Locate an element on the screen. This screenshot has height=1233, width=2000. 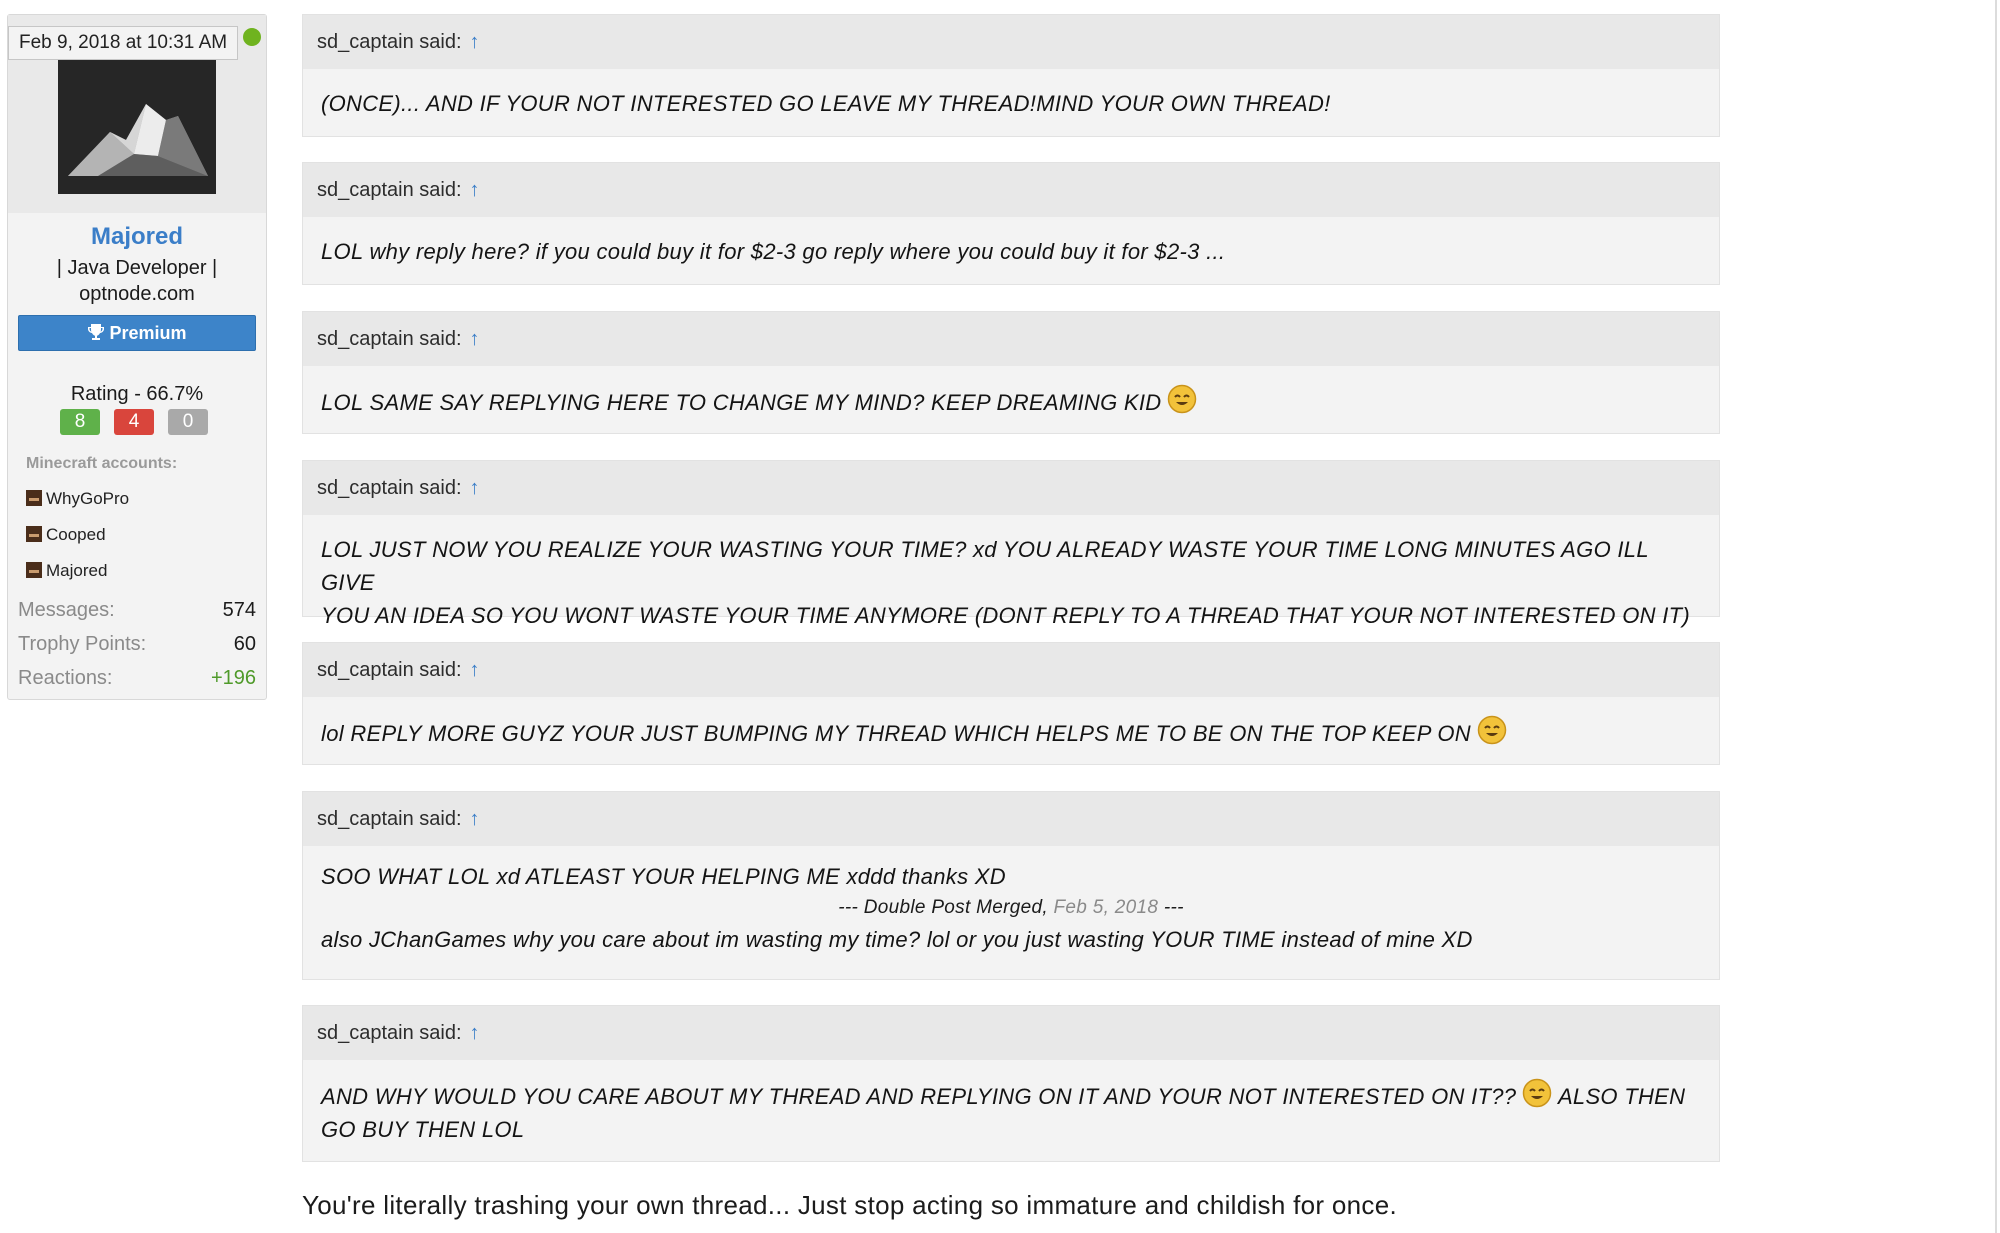
stat-value: +196 is located at coordinates (233, 678).